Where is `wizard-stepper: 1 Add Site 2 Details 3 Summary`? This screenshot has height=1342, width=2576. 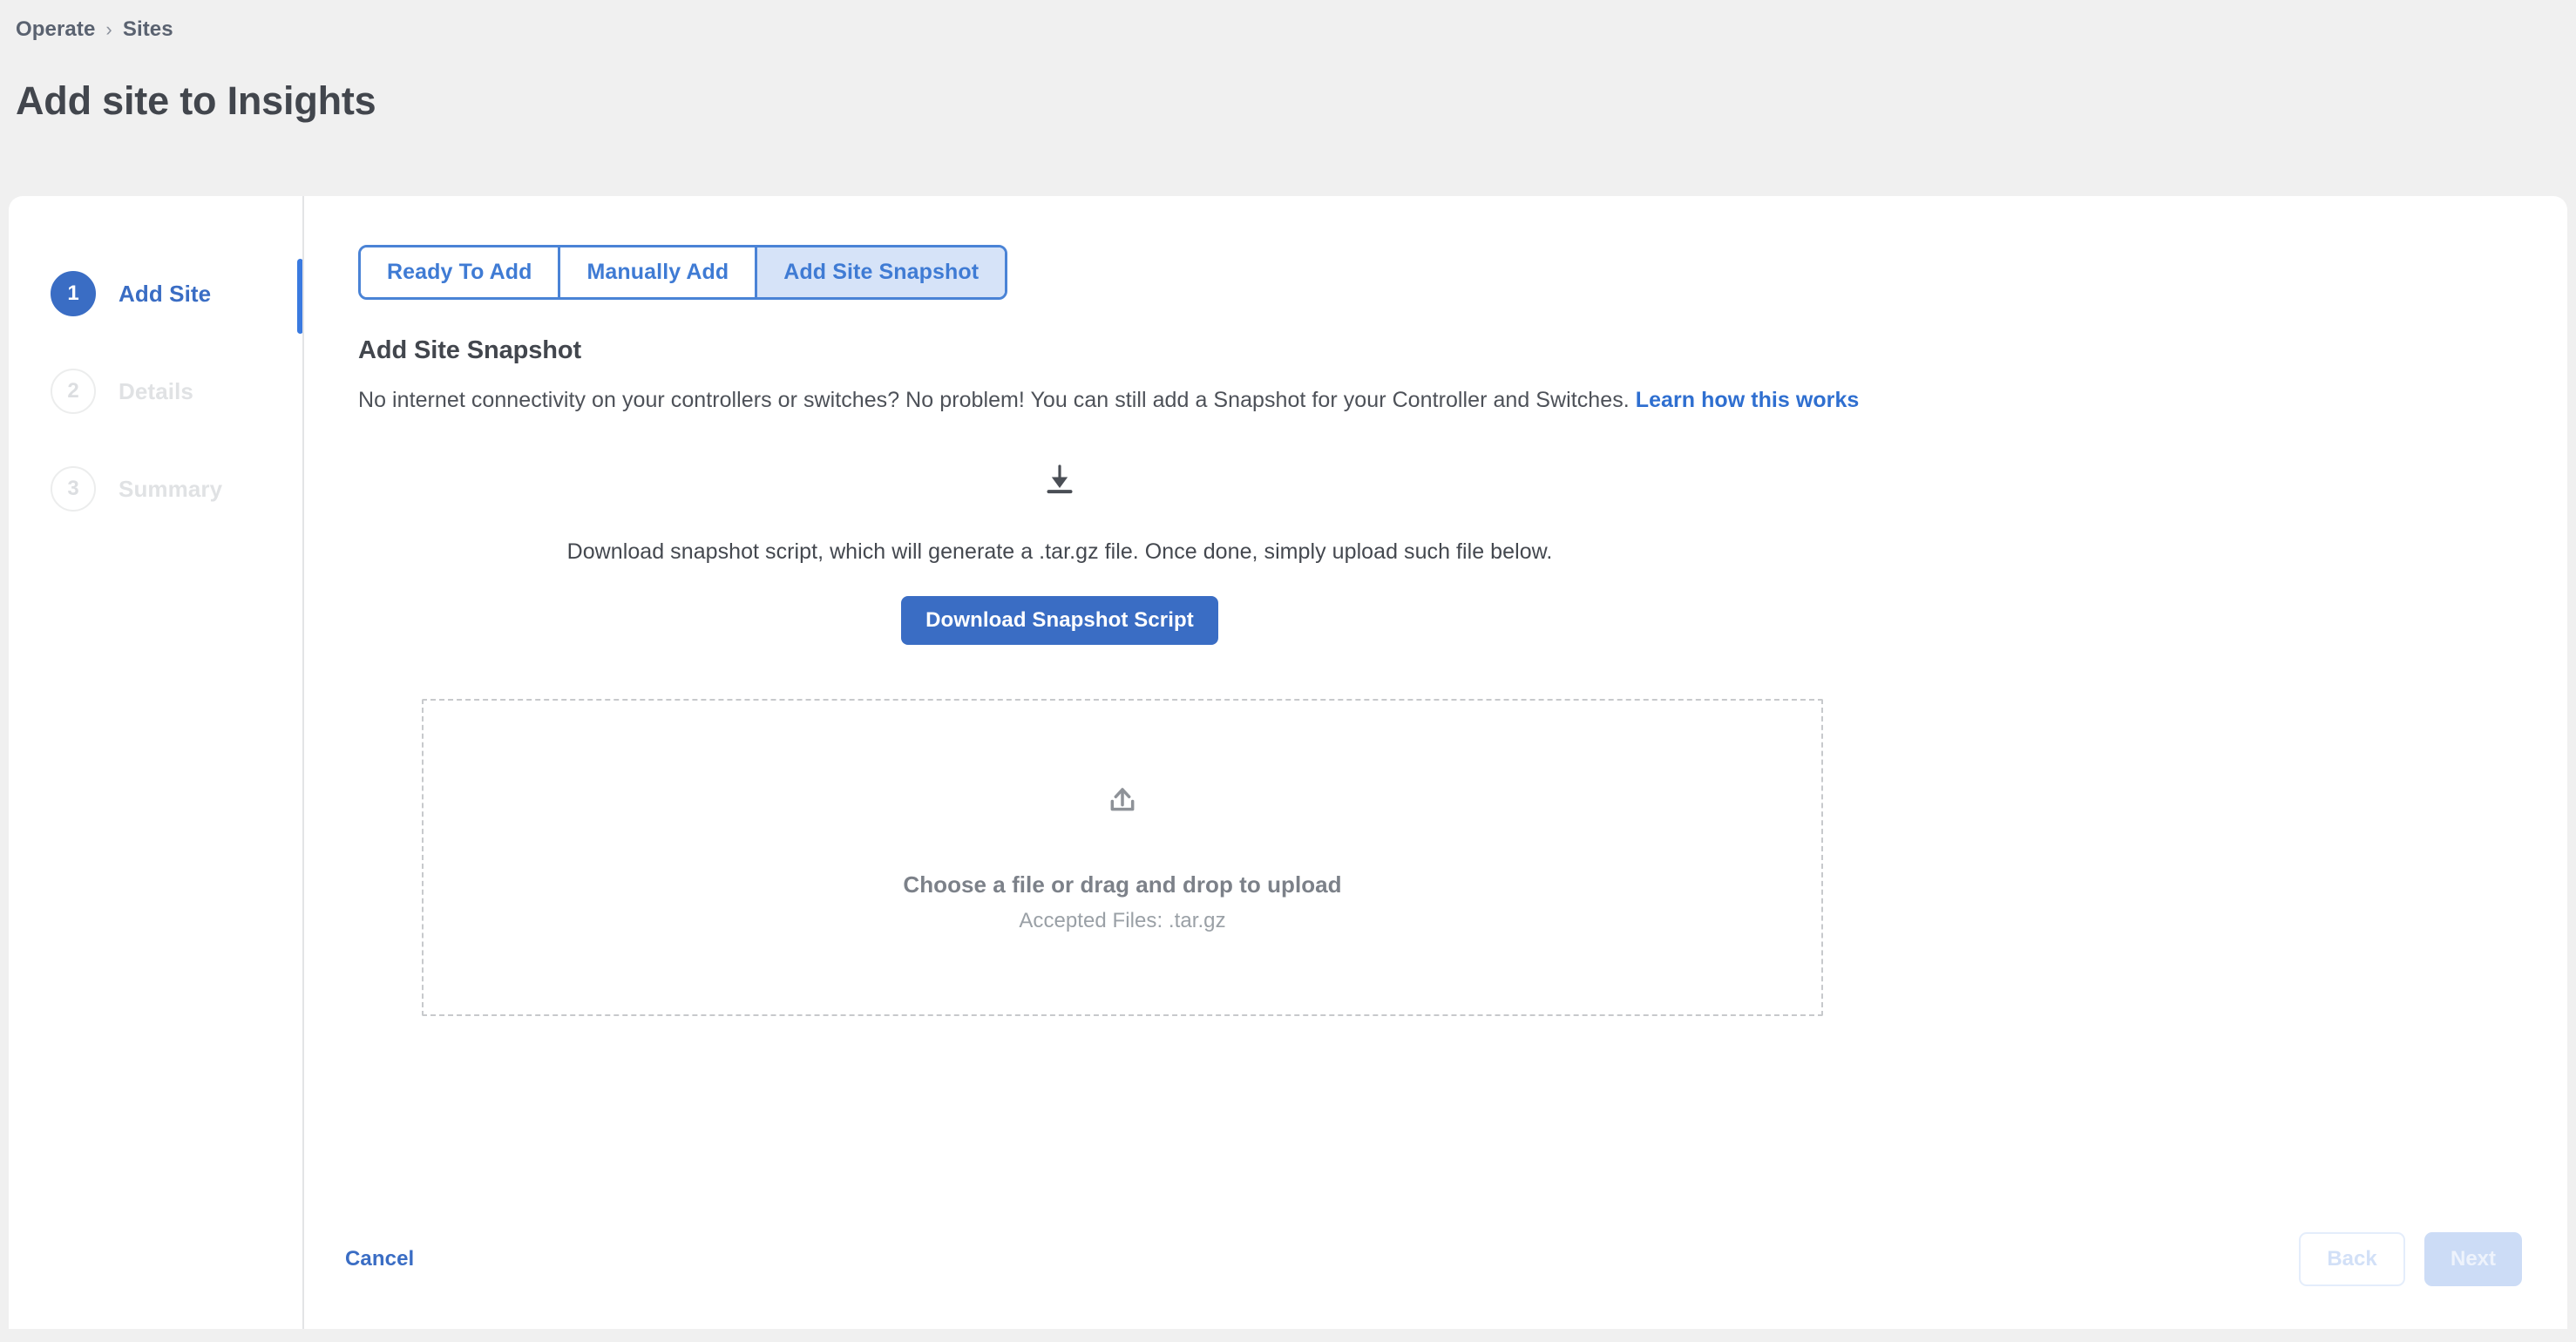 wizard-stepper: 1 Add Site 2 Details 3 Summary is located at coordinates (152, 762).